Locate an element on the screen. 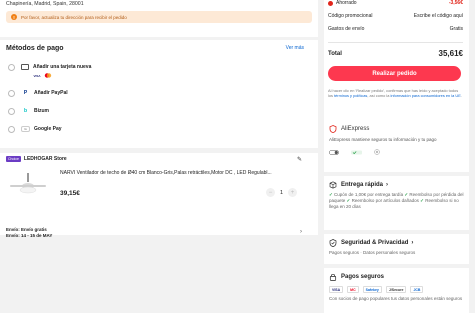 The height and width of the screenshot is (313, 475). shield-icon is located at coordinates (333, 129).